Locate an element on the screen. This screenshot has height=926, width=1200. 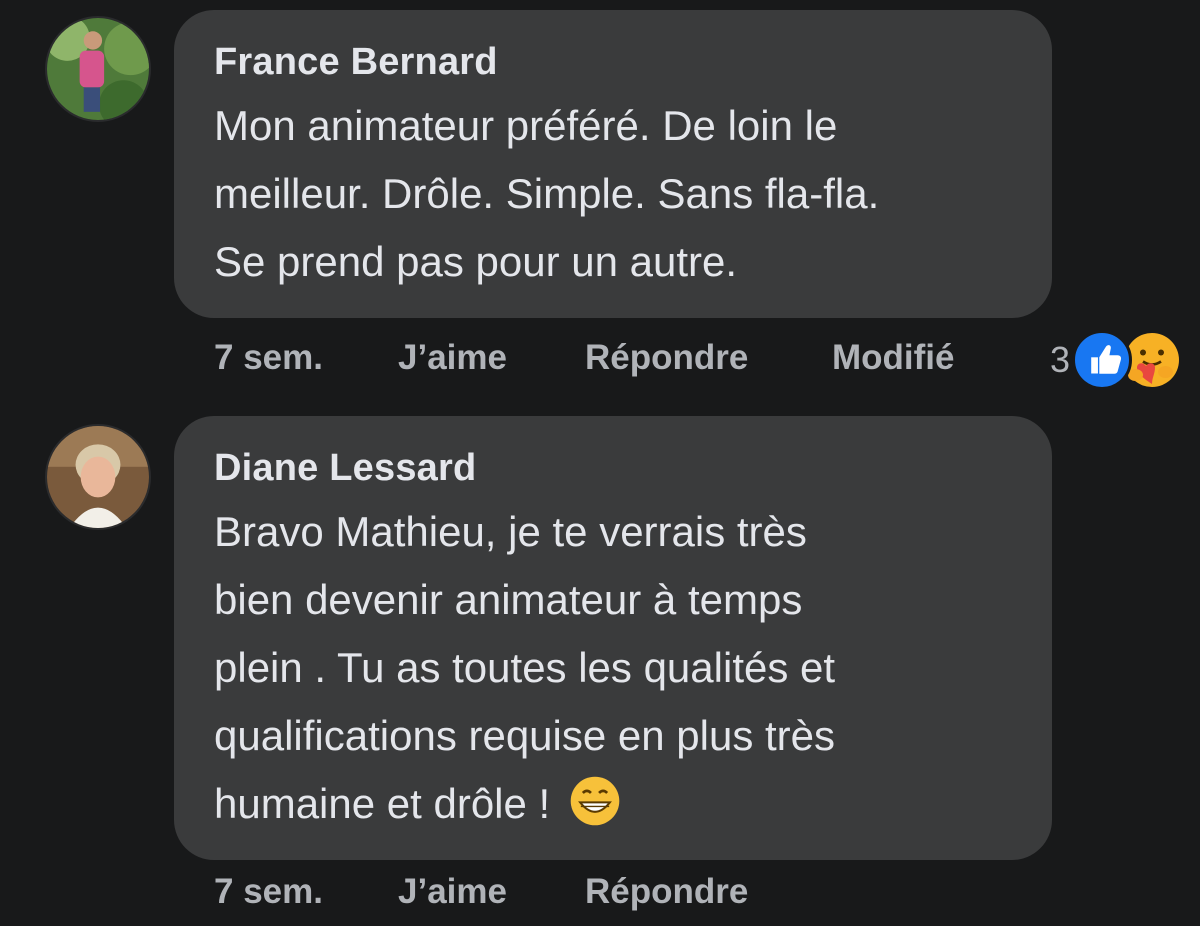
reaction-summary: 3 is located at coordinates (1116, 360).